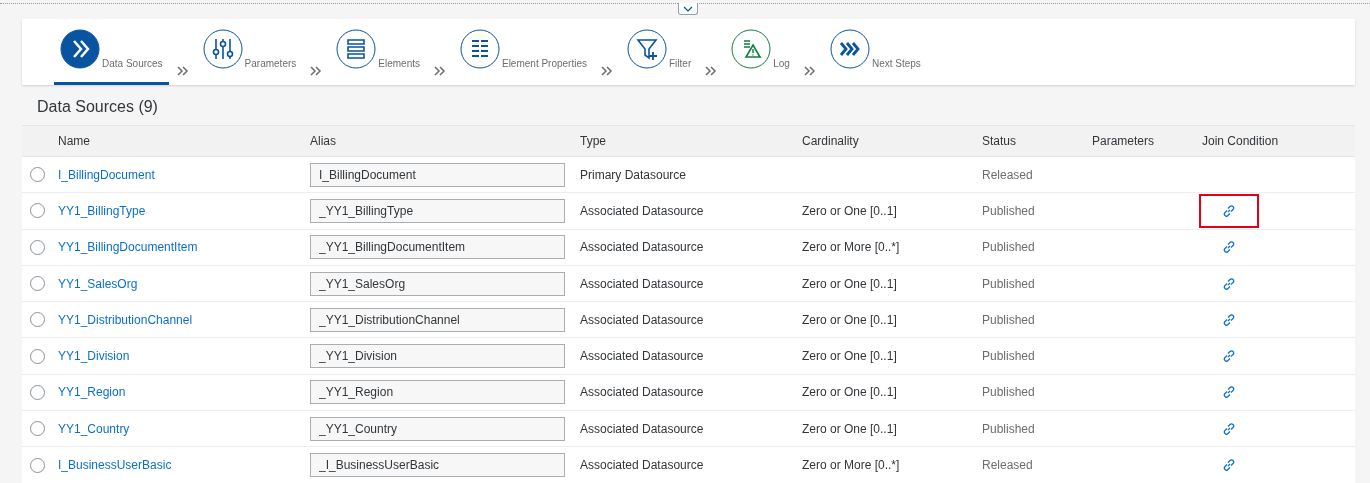 The image size is (1370, 483). I want to click on step-tab: Filter, so click(659, 52).